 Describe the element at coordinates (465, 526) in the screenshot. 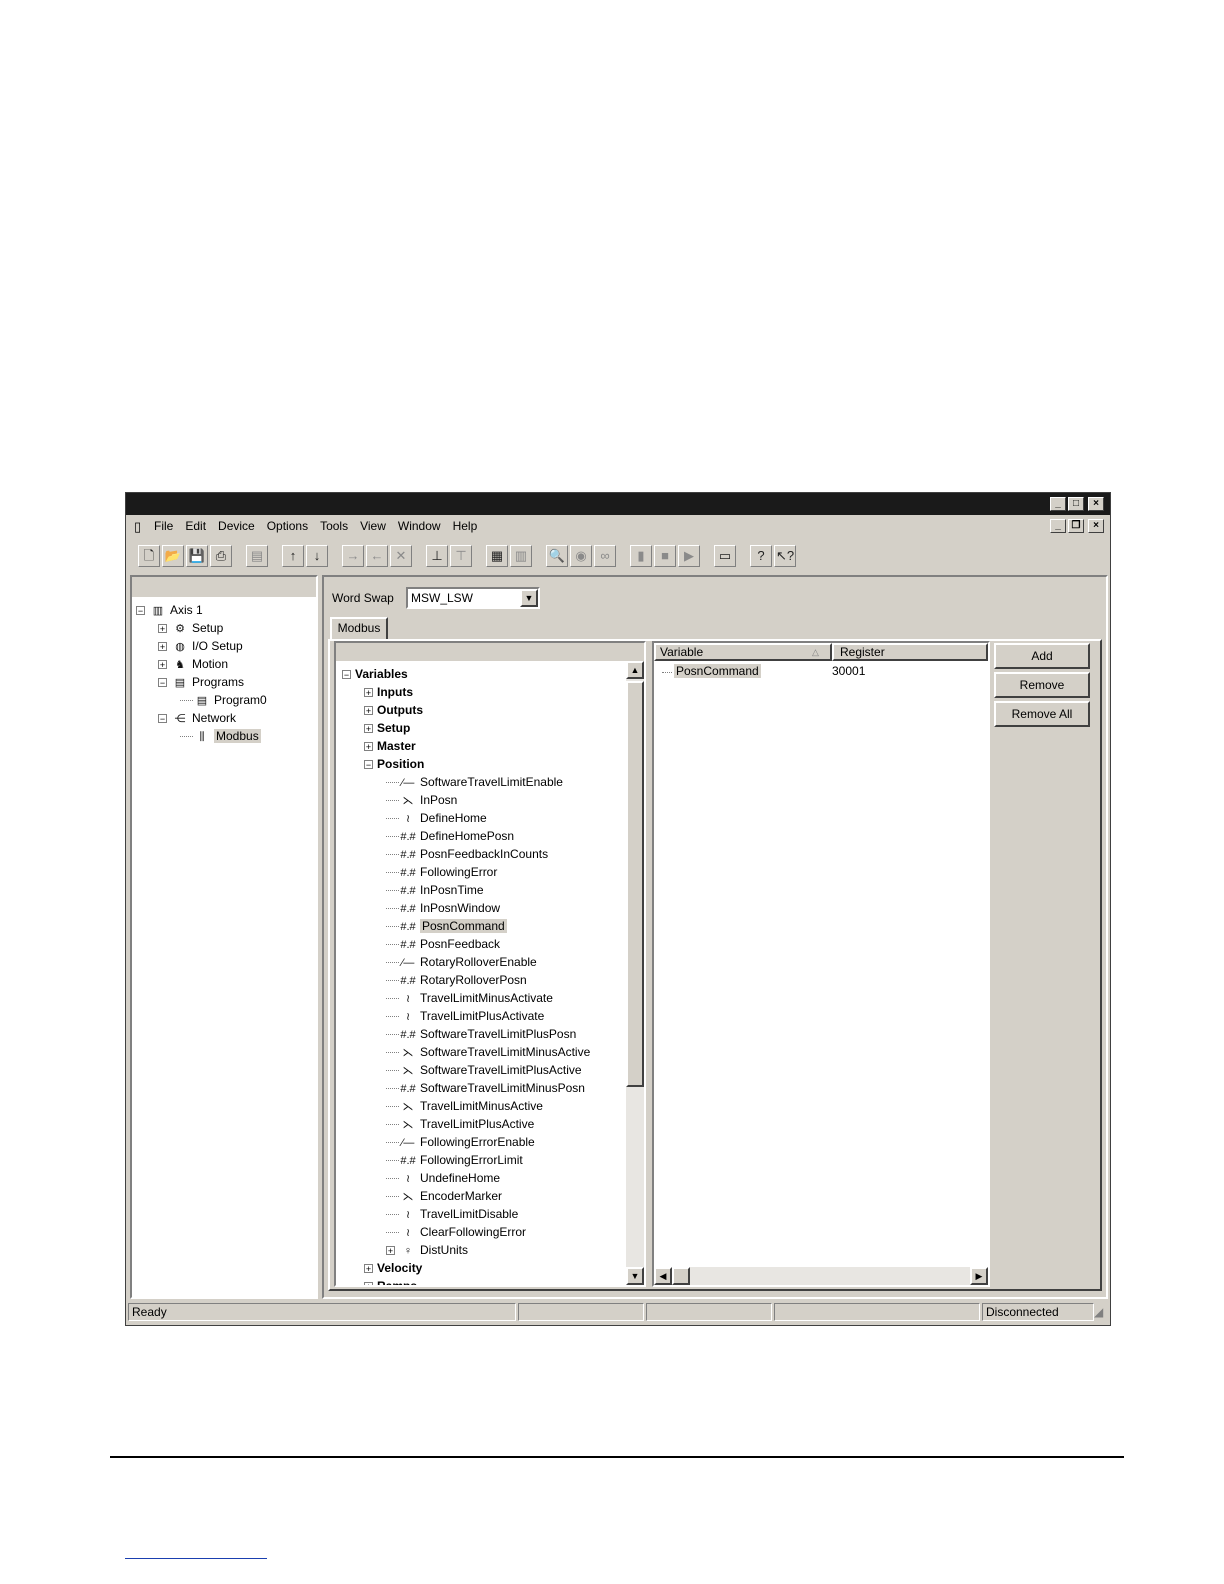

I see `menu-help: Help` at that location.